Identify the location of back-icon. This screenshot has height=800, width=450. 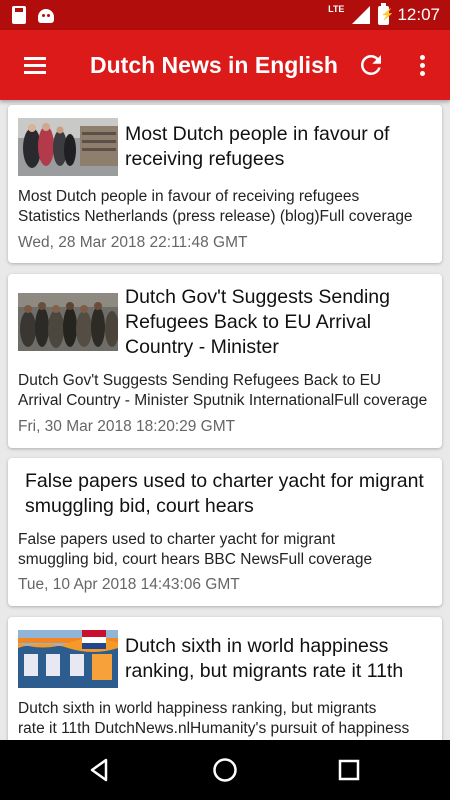
(99, 770).